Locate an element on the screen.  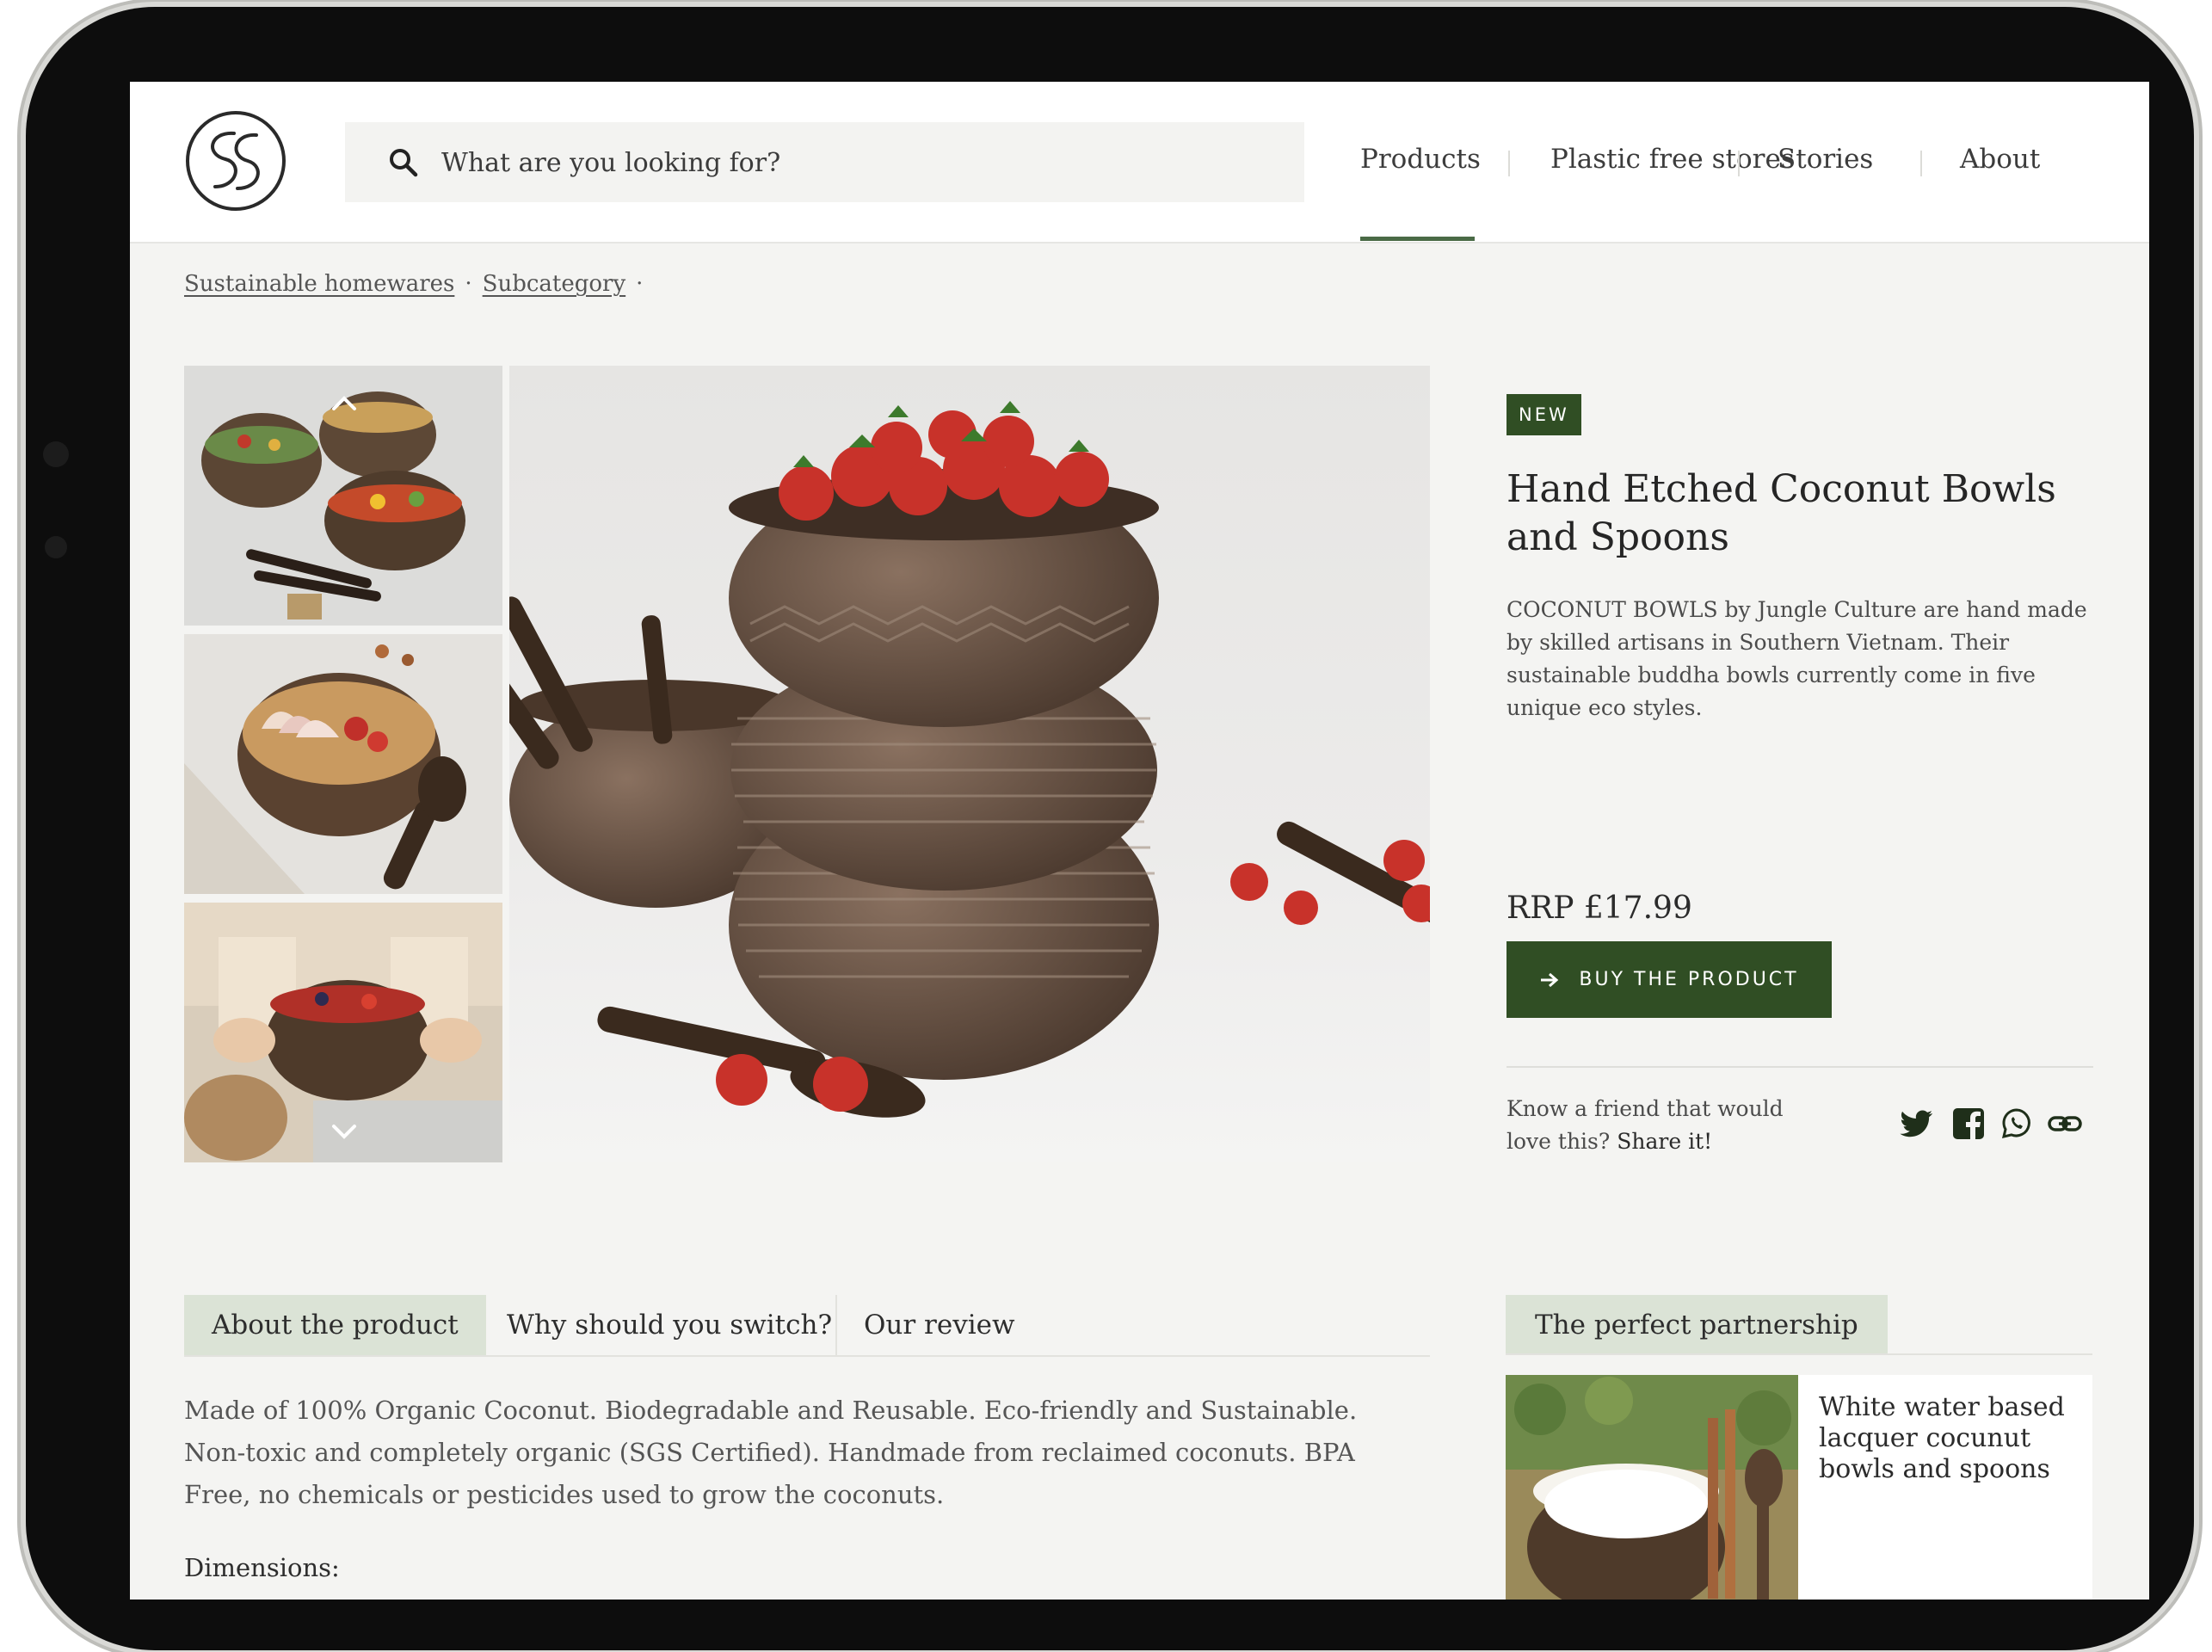
active-nav-indicator is located at coordinates (1417, 239).